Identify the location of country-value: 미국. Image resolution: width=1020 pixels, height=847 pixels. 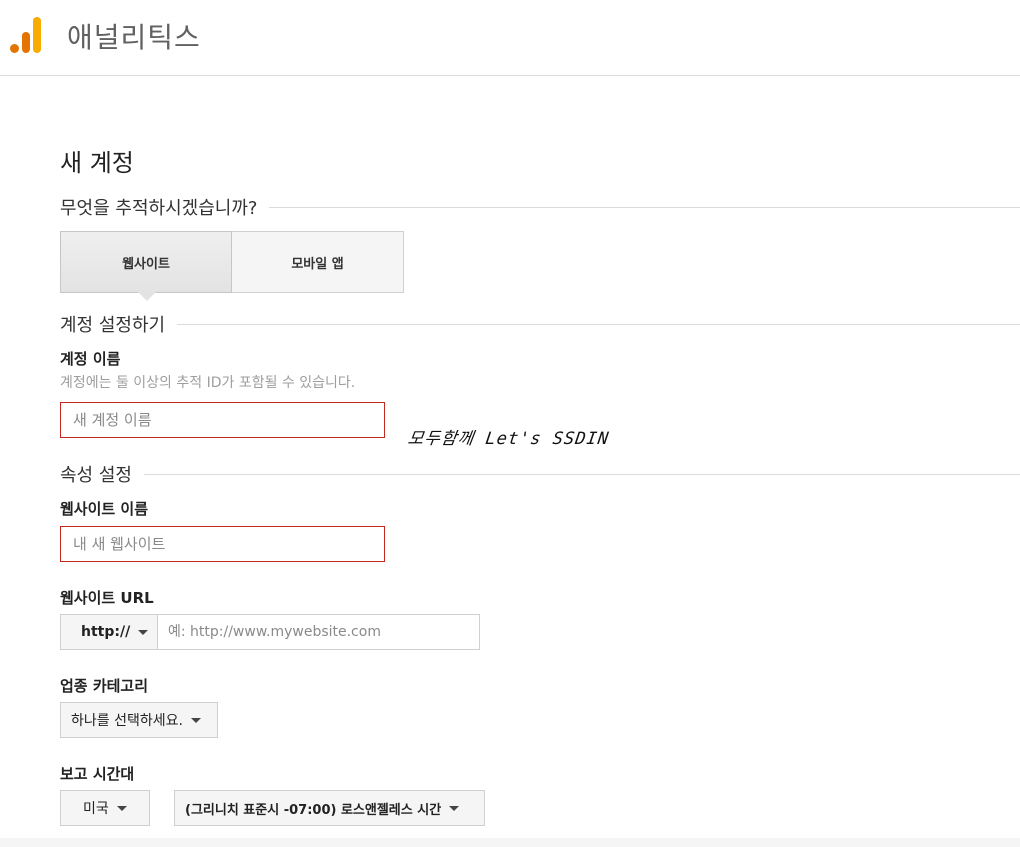
(96, 809).